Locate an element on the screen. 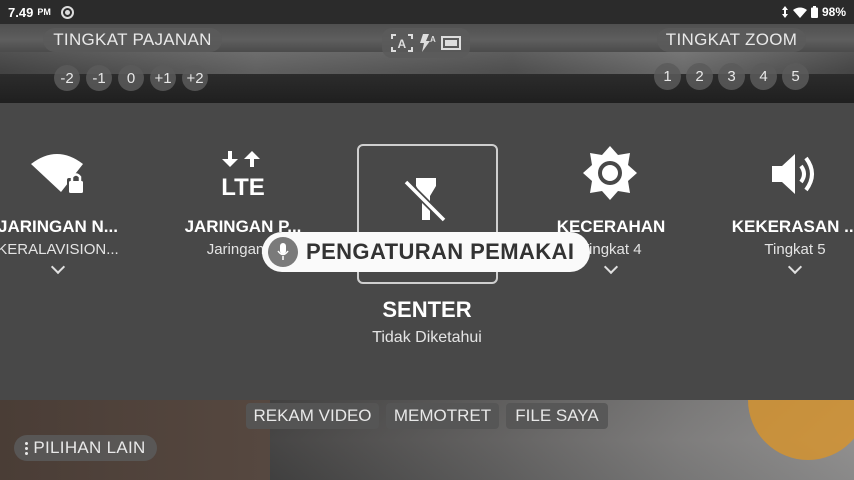  zoom-level-button: 5 is located at coordinates (795, 76).